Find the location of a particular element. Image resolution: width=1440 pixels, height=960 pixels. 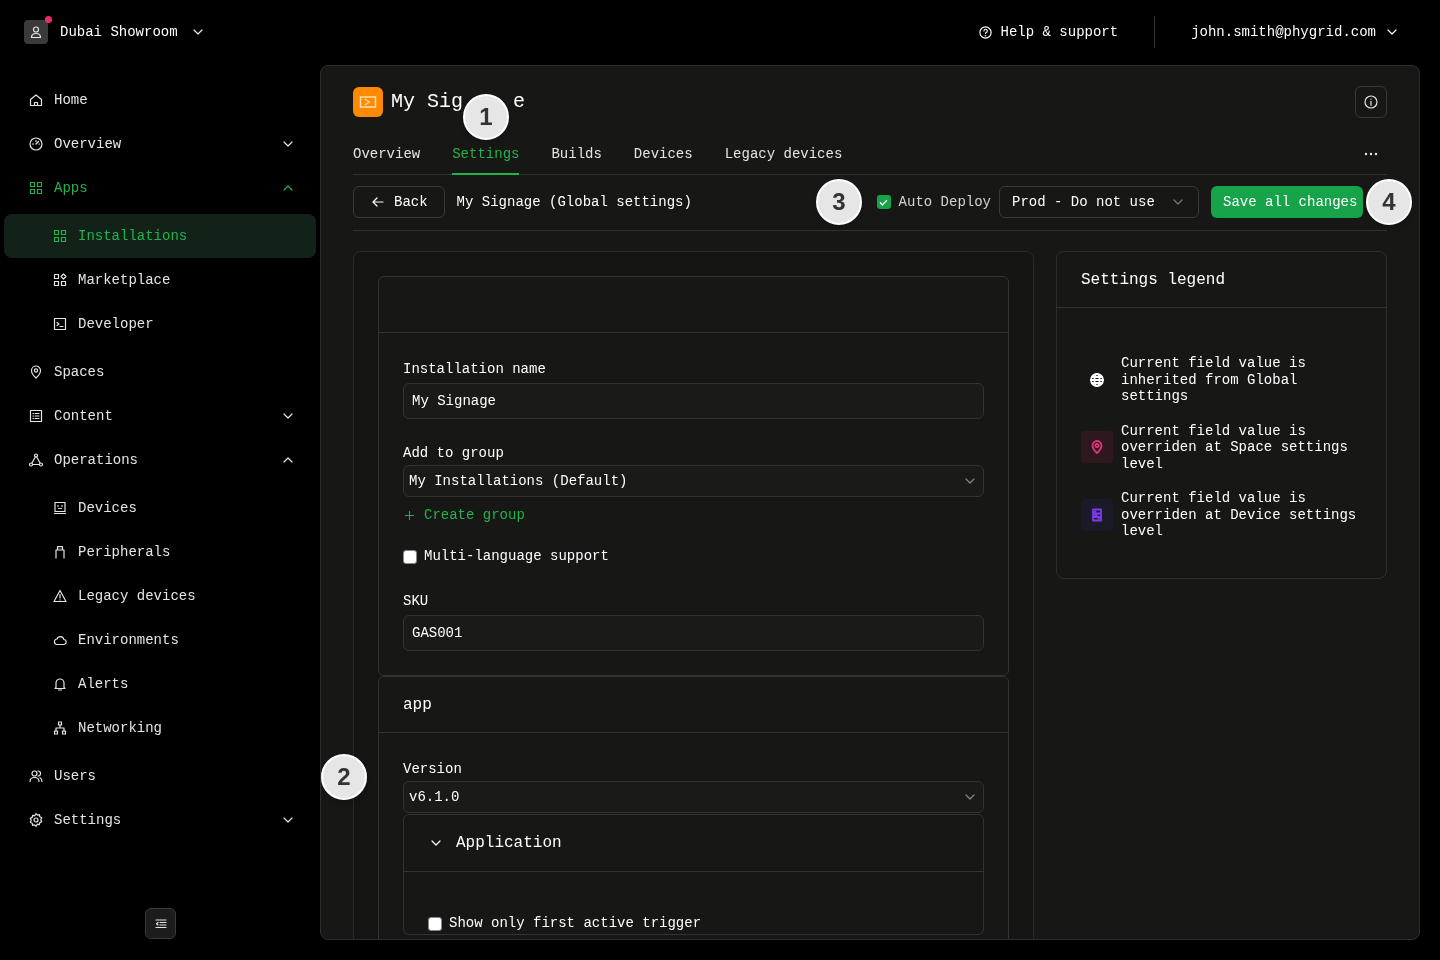

nodes-icon is located at coordinates (36, 460).